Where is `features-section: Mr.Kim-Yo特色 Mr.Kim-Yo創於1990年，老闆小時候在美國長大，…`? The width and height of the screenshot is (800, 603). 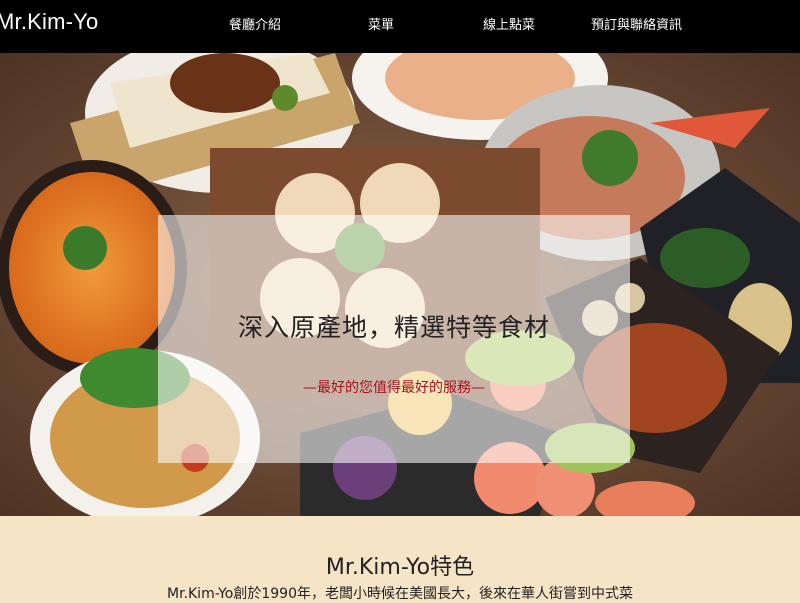
features-section: Mr.Kim-Yo特色 Mr.Kim-Yo創於1990年，老闆小時候在美國長大，… is located at coordinates (400, 559).